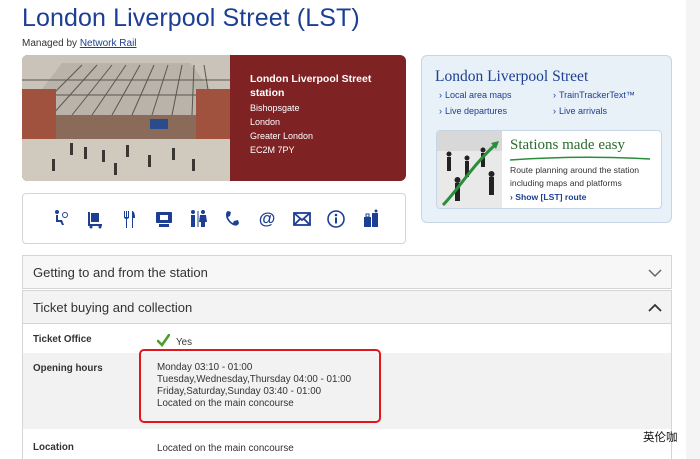 Image resolution: width=700 pixels, height=459 pixels. What do you see at coordinates (62, 339) in the screenshot?
I see `ticket-office-label: Ticket Office` at bounding box center [62, 339].